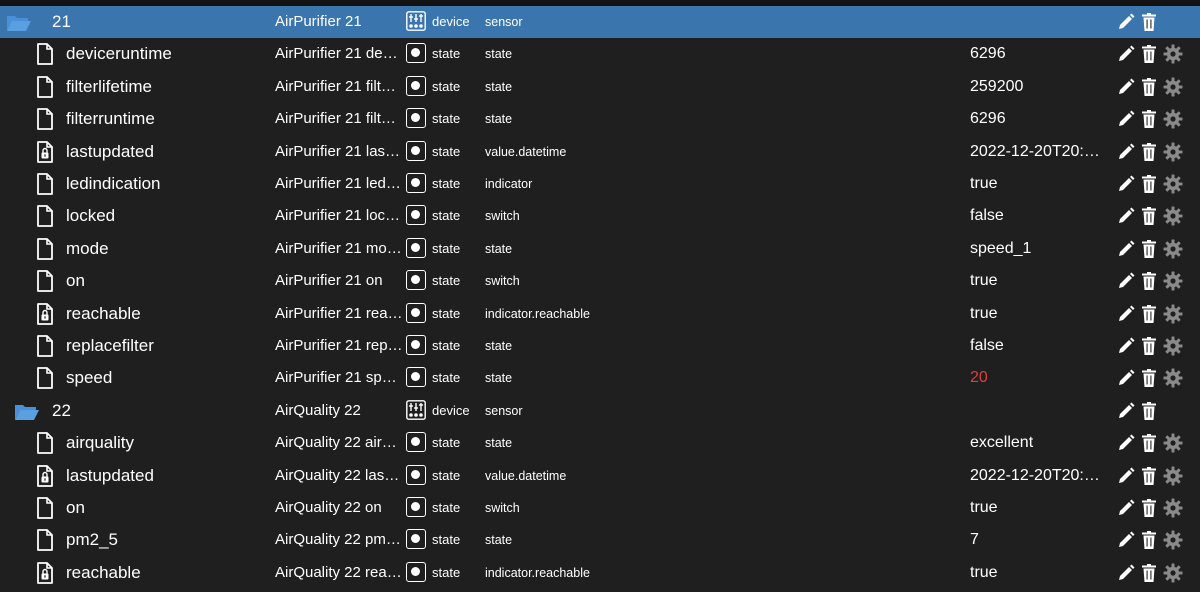  Describe the element at coordinates (339, 378) in the screenshot. I see `object-name-label: AirPurifier 21 speed` at that location.